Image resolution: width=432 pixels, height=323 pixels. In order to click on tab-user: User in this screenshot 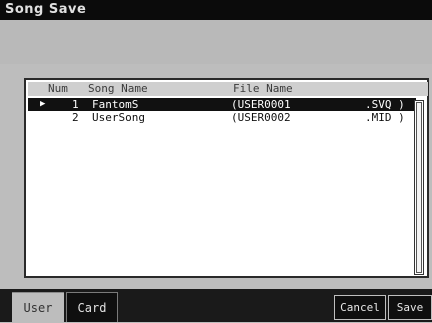, I will do `click(38, 307)`.